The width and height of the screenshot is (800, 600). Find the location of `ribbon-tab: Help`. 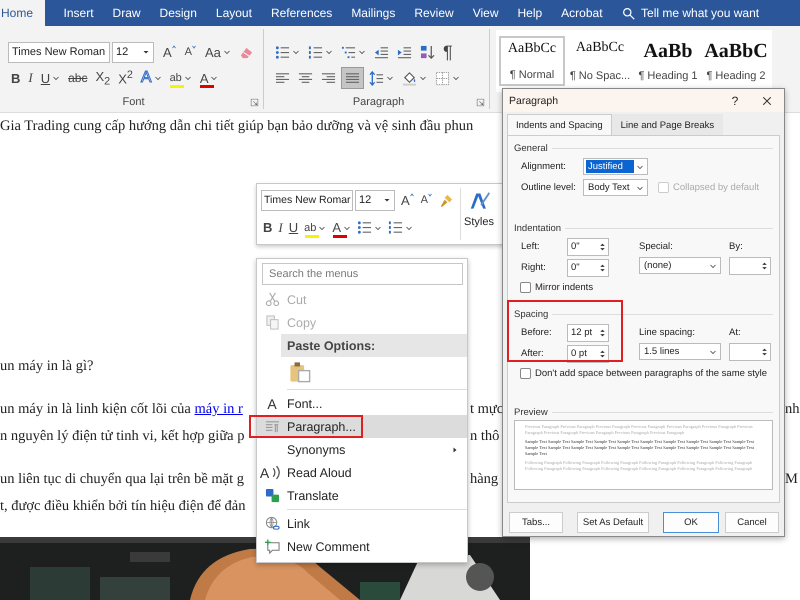

ribbon-tab: Help is located at coordinates (530, 13).